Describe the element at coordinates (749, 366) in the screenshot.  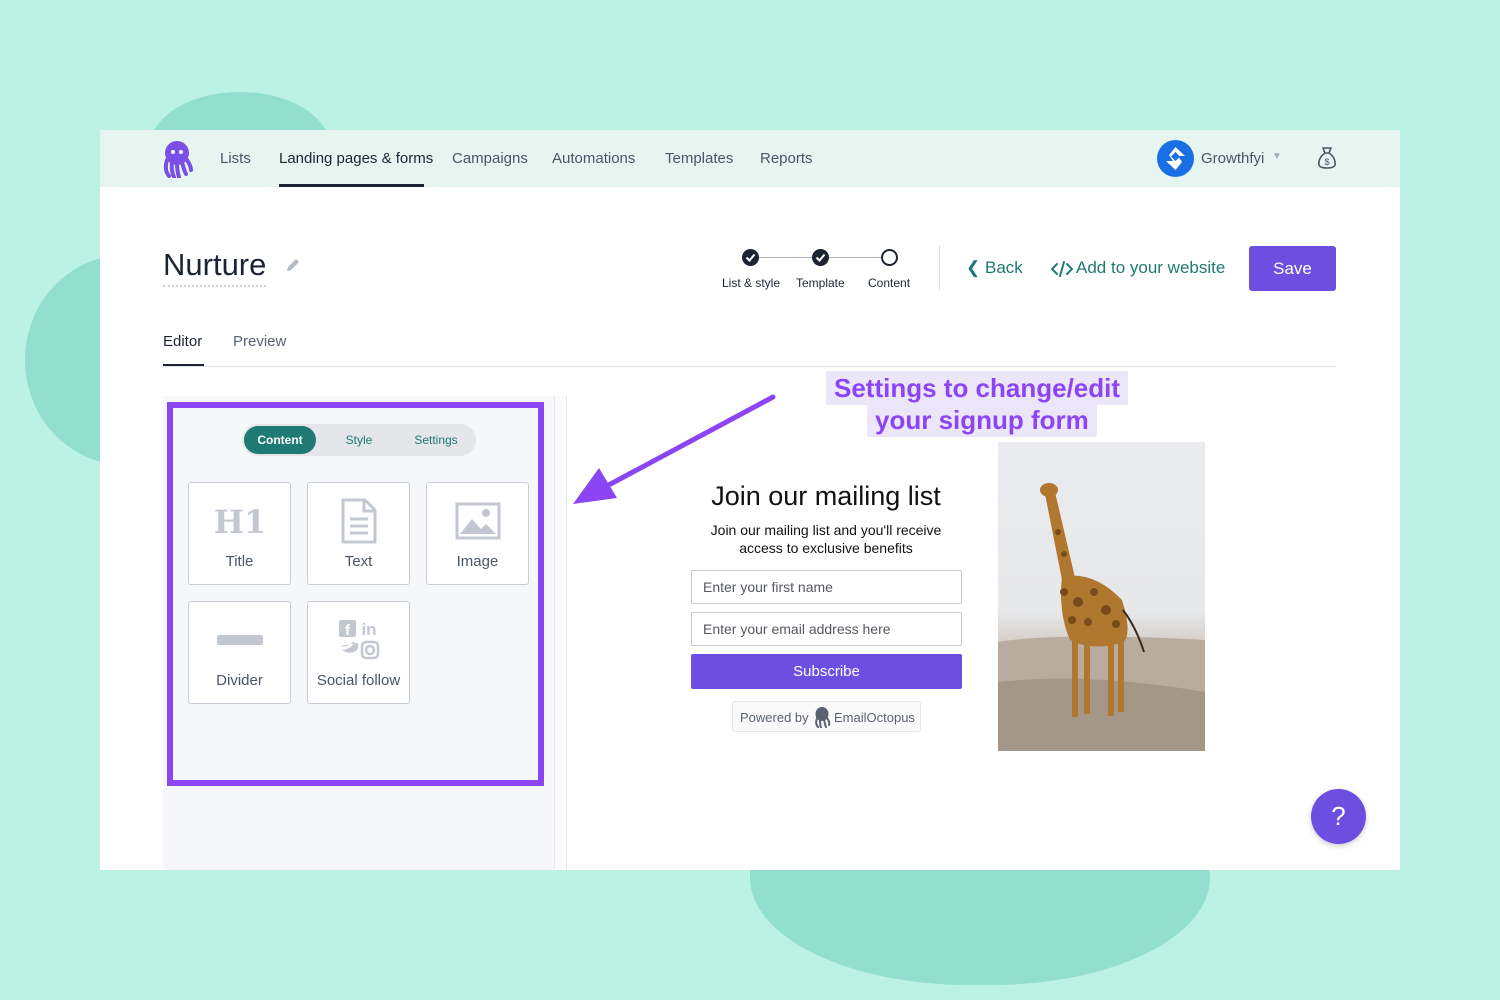
I see `tab-divider` at that location.